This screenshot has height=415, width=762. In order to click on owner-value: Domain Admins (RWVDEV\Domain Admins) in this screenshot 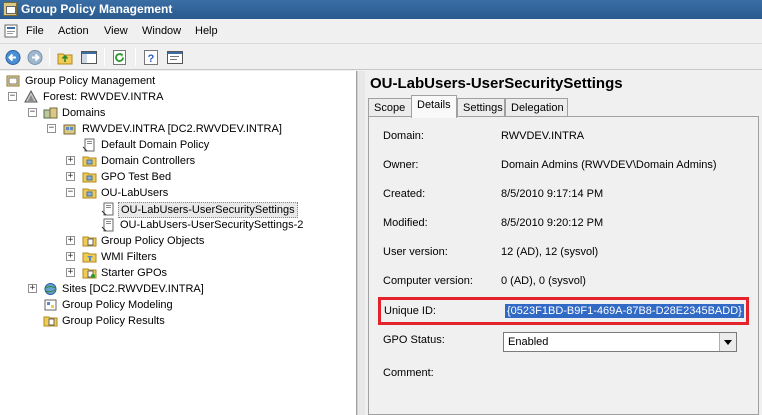, I will do `click(609, 165)`.